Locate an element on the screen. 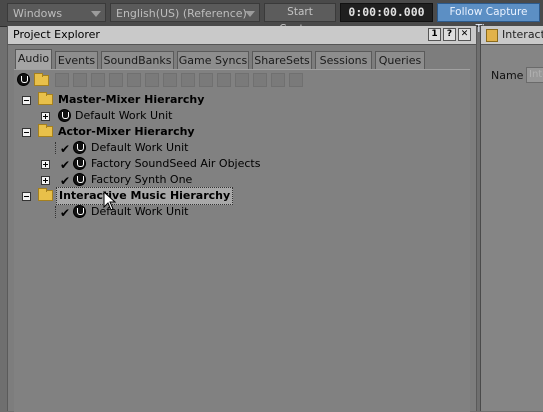 The height and width of the screenshot is (412, 543). tab-events: Events is located at coordinates (76, 60).